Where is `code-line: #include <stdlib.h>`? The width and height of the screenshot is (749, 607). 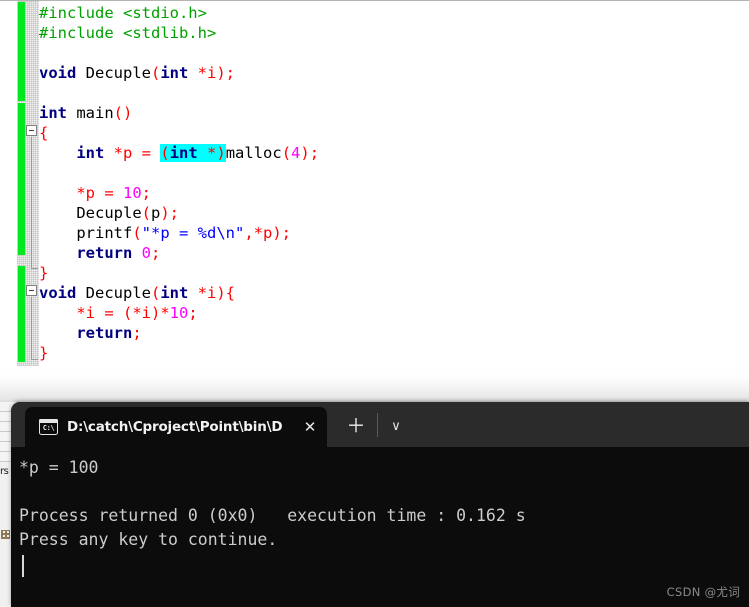 code-line: #include <stdlib.h> is located at coordinates (394, 33).